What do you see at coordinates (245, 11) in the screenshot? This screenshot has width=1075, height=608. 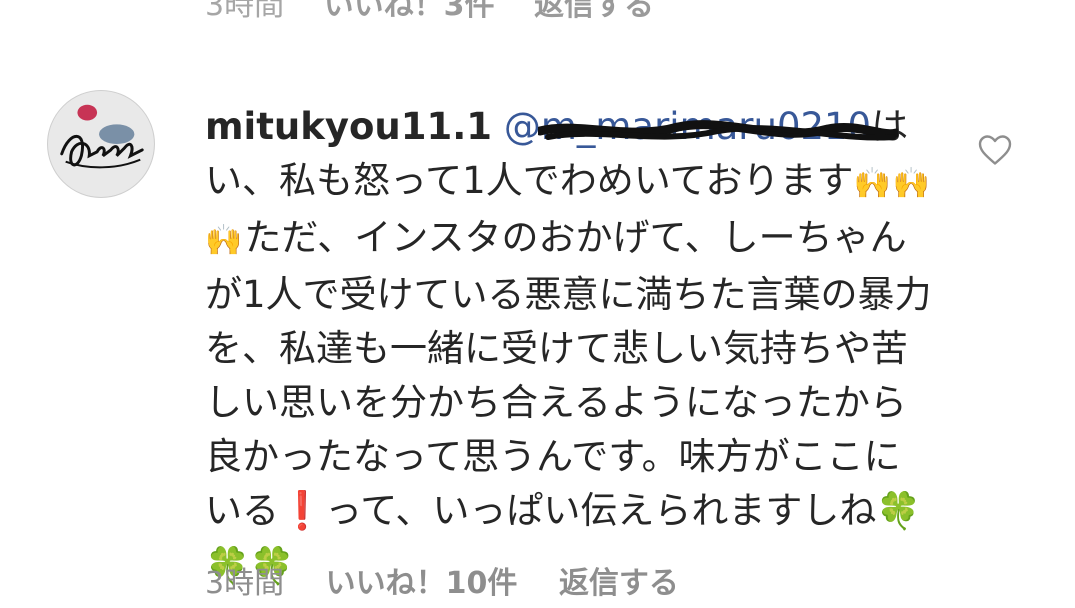 I see `previous-comment-time: 3時間` at bounding box center [245, 11].